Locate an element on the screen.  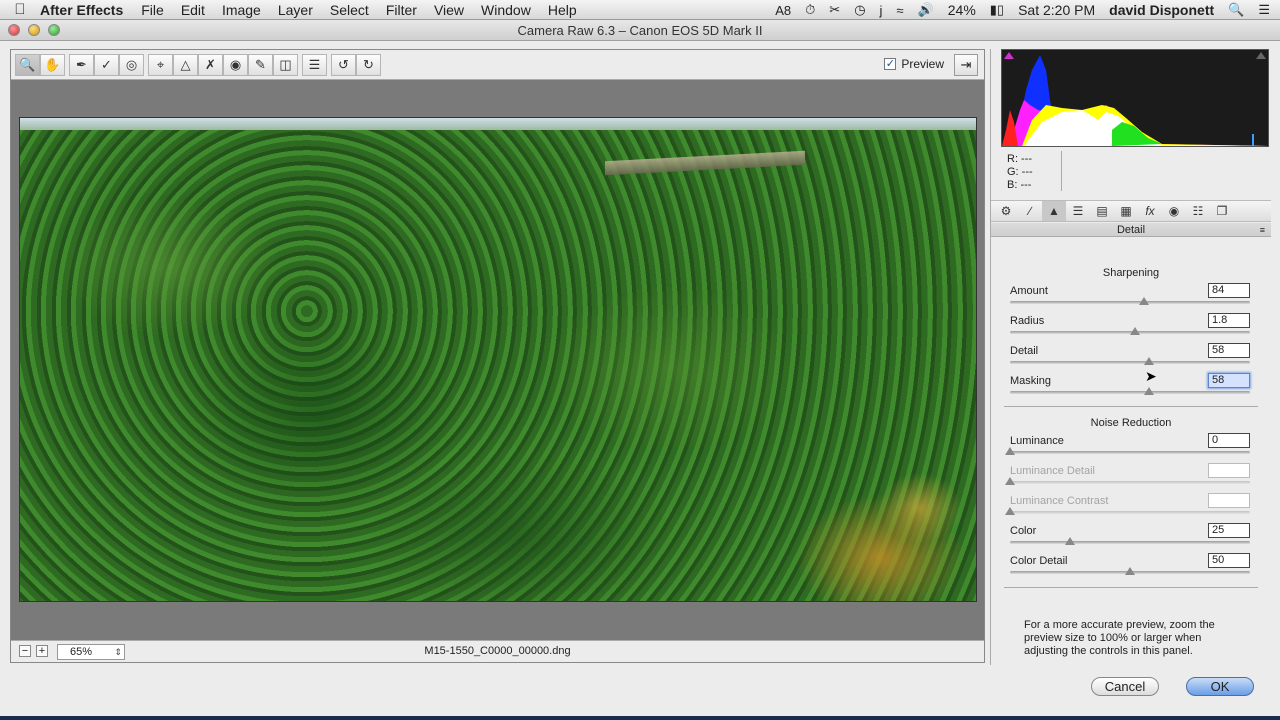
clock-icon: ◷ is located at coordinates (859, 10).